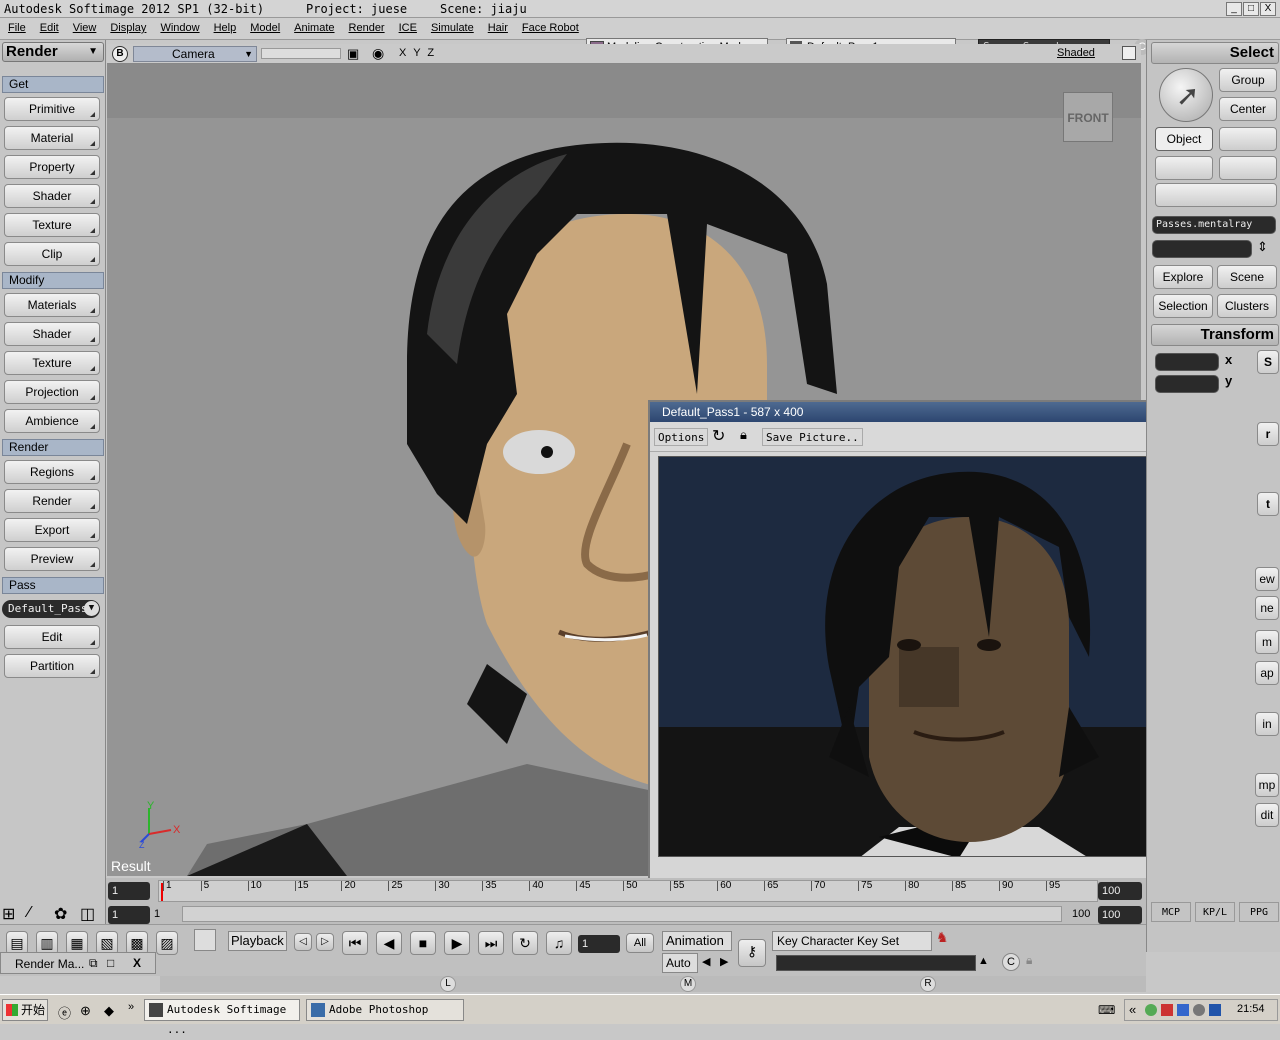 Image resolution: width=1280 pixels, height=1040 pixels. What do you see at coordinates (52, 559) in the screenshot?
I see `preview-button: Preview` at bounding box center [52, 559].